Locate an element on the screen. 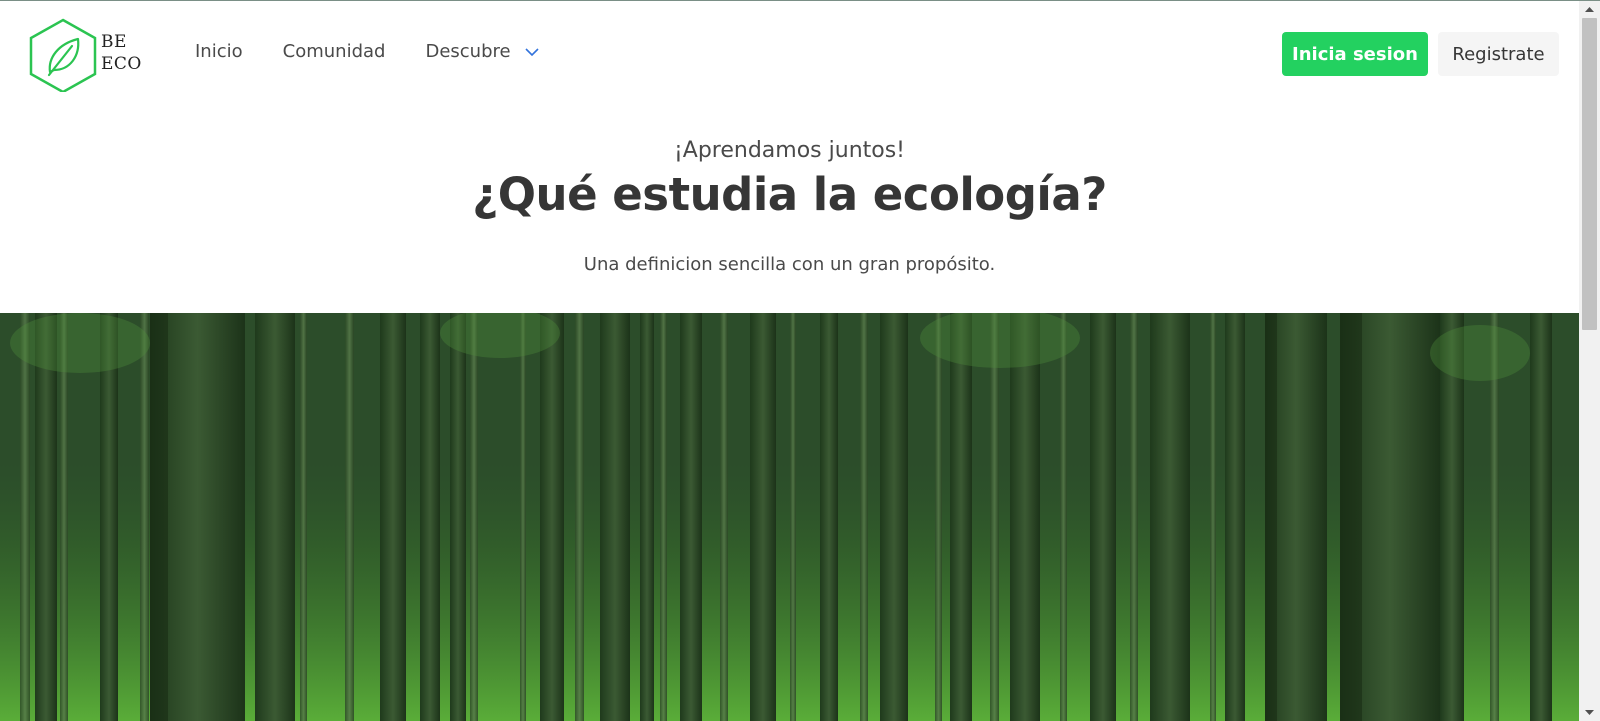 This screenshot has height=721, width=1600. scrollbar-thumb is located at coordinates (1589, 174).